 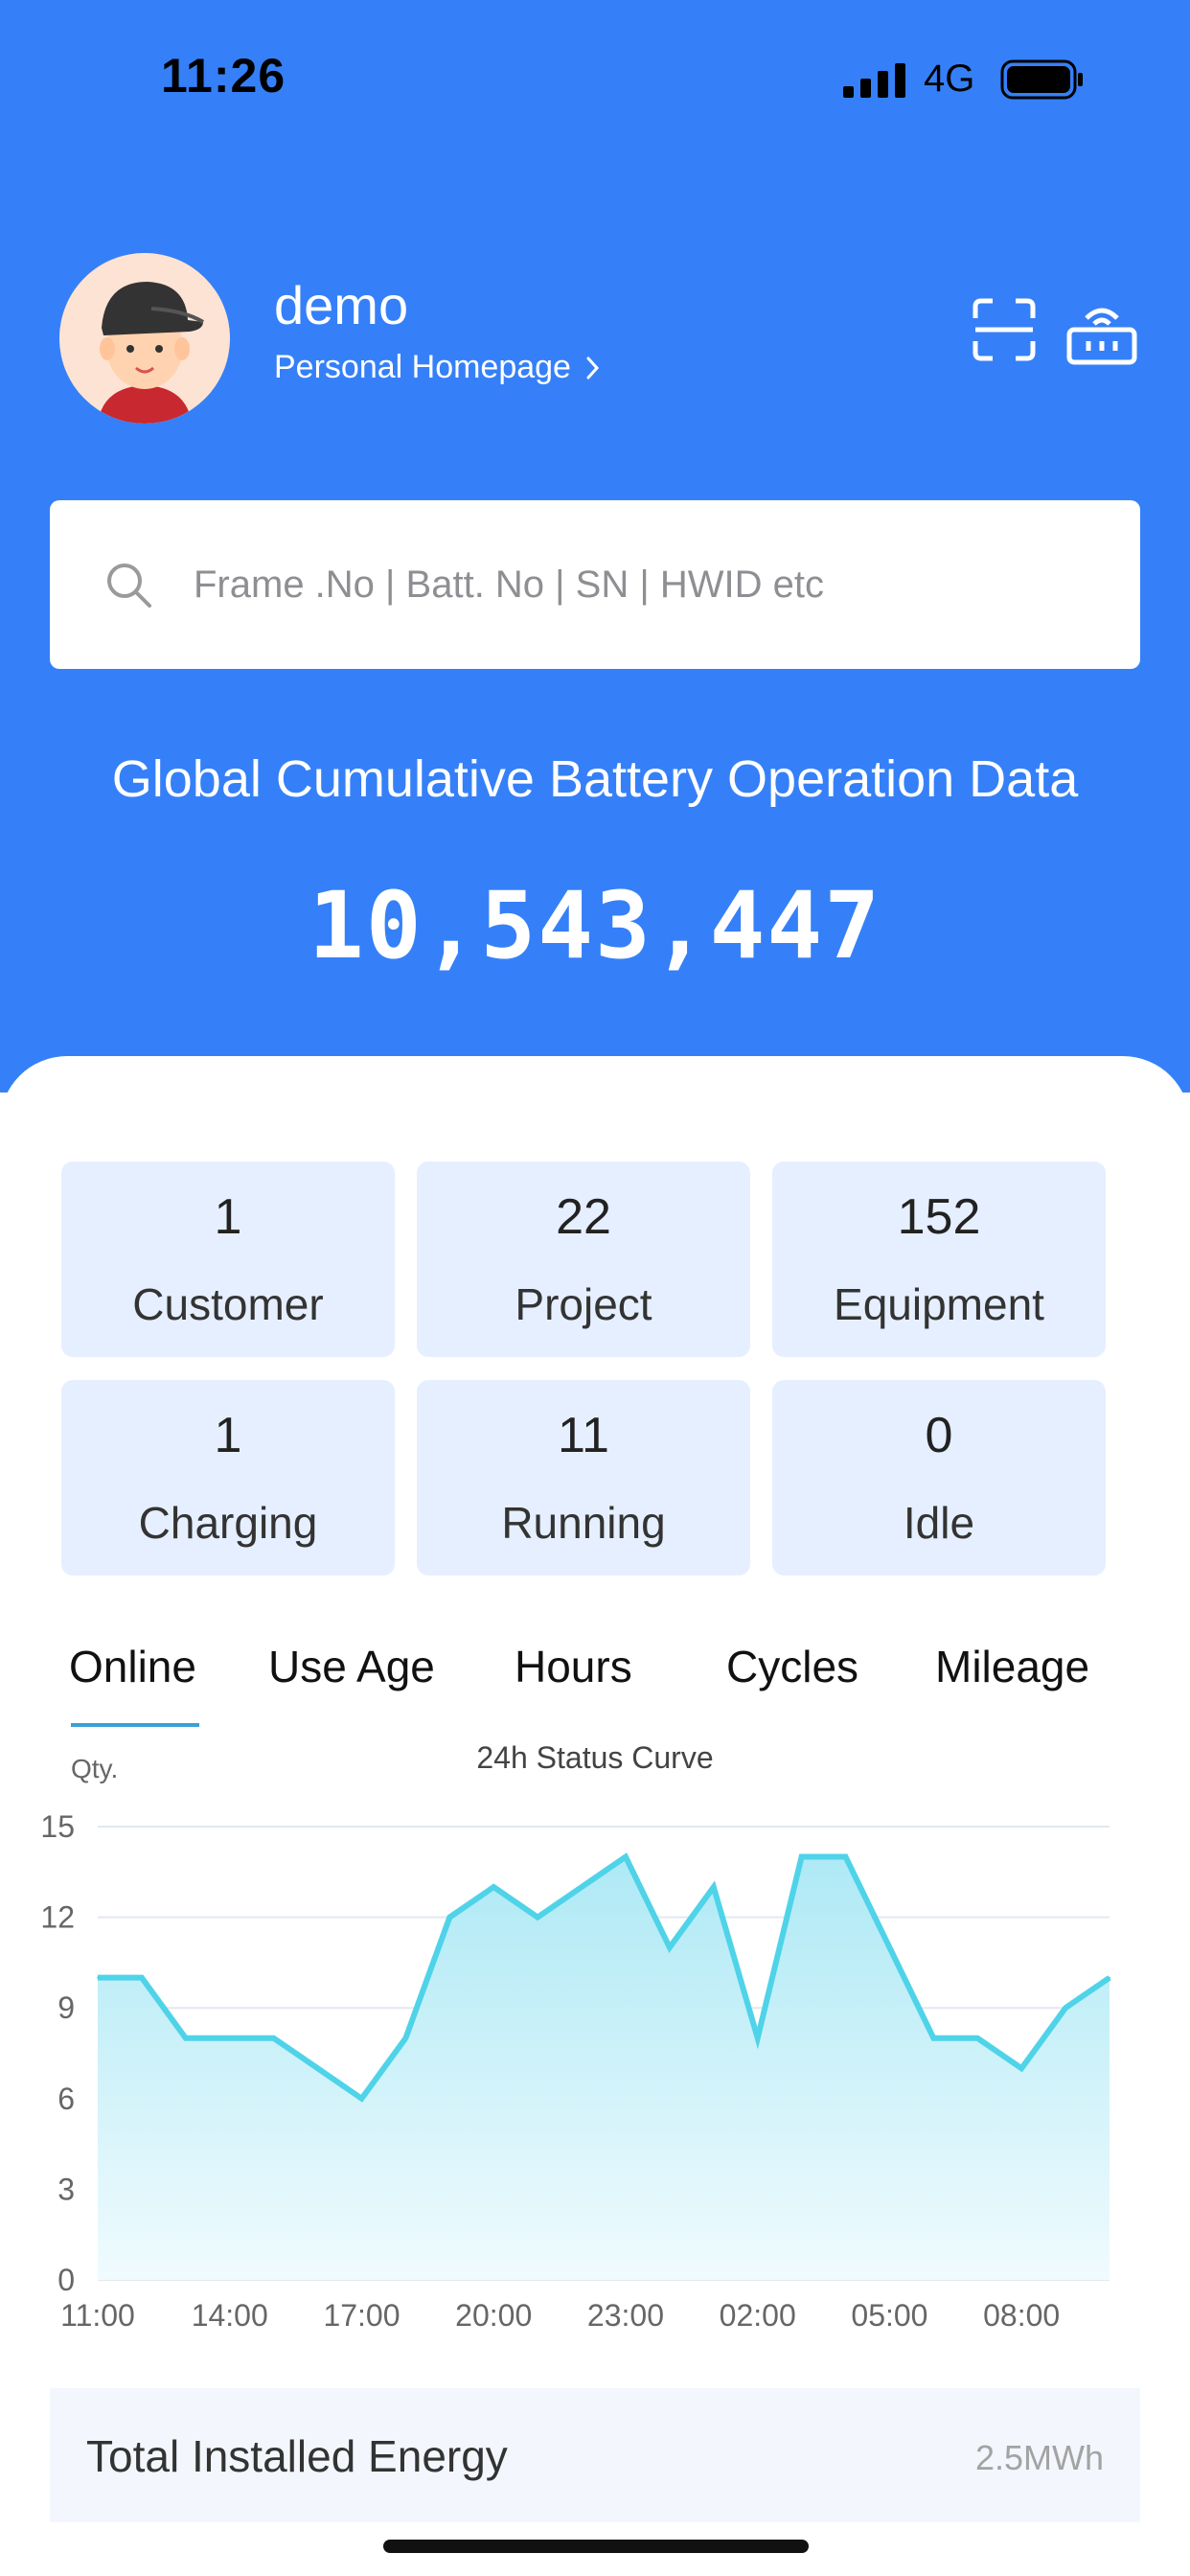 I want to click on stat-label: Equipment, so click(x=939, y=1304).